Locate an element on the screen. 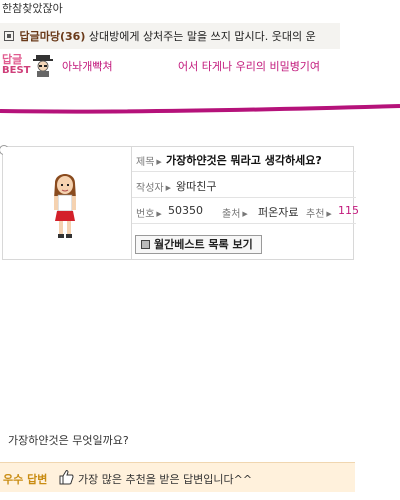  monthly-best-list-label: 월간베스트 목록 보기 is located at coordinates (203, 244).